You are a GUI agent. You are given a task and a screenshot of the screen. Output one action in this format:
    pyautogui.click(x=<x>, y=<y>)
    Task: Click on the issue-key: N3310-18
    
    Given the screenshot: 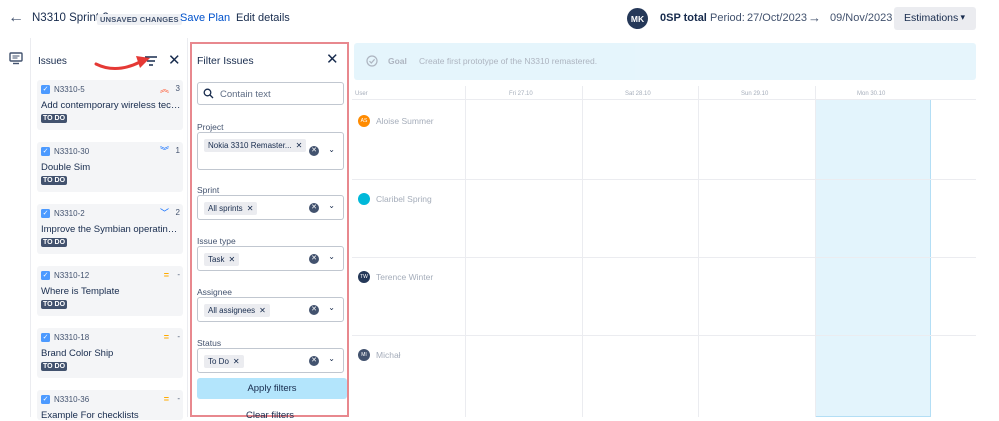 What is the action you would take?
    pyautogui.click(x=72, y=337)
    